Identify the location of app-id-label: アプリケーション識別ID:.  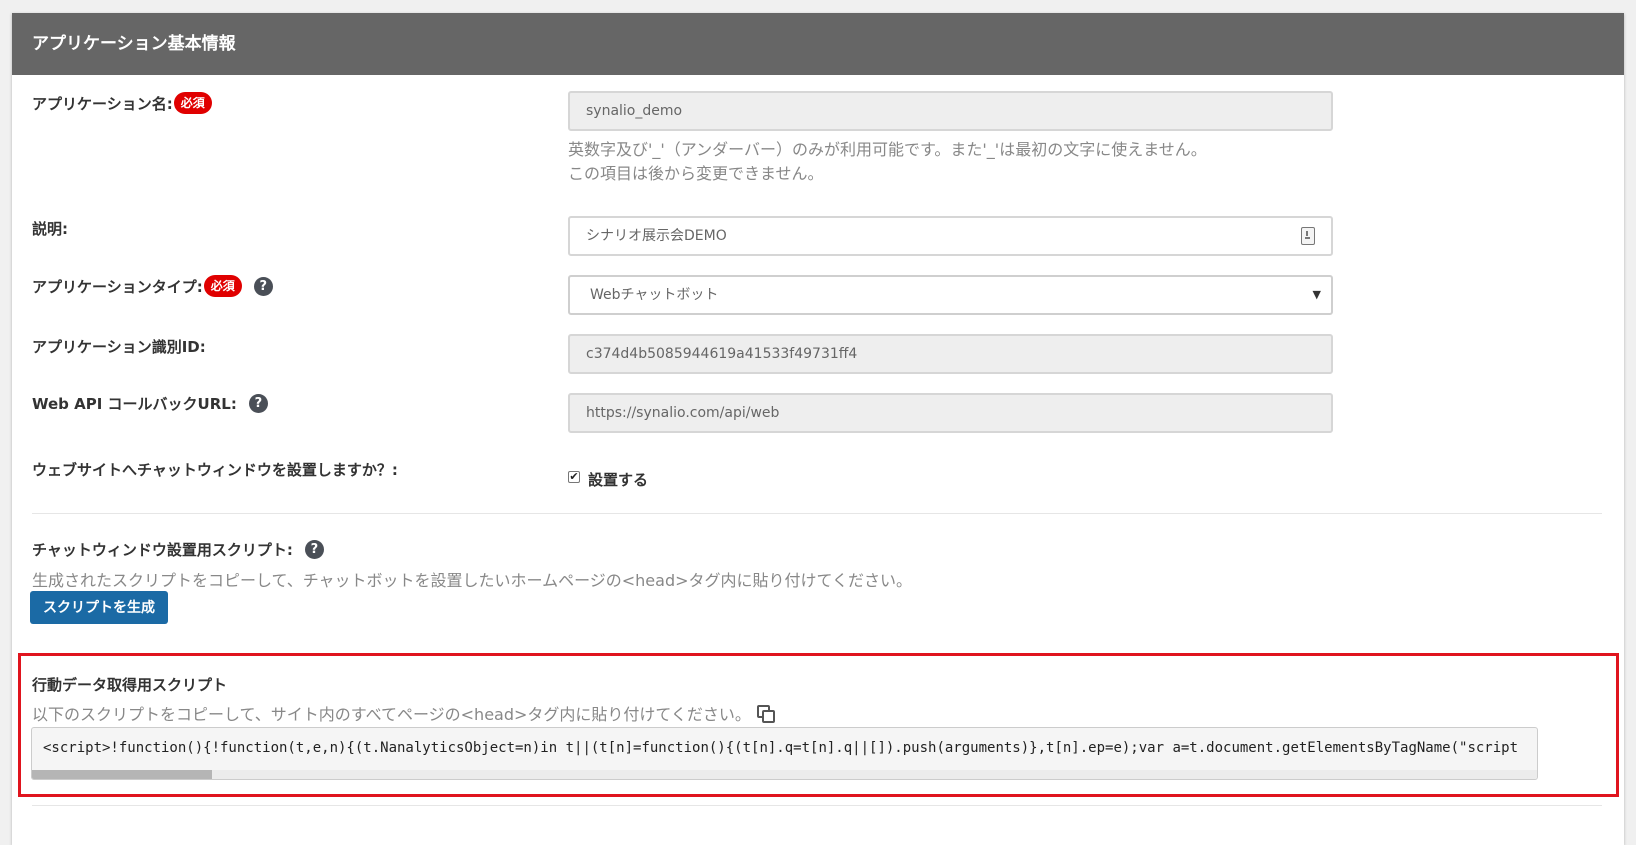
(119, 347).